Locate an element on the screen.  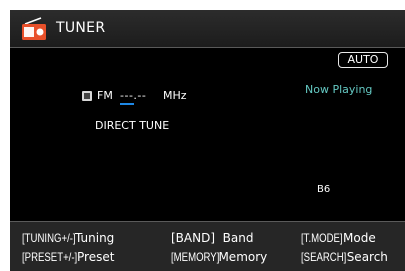
hint-tuning: [TUNING+/-]Tuning is located at coordinates (68, 238).